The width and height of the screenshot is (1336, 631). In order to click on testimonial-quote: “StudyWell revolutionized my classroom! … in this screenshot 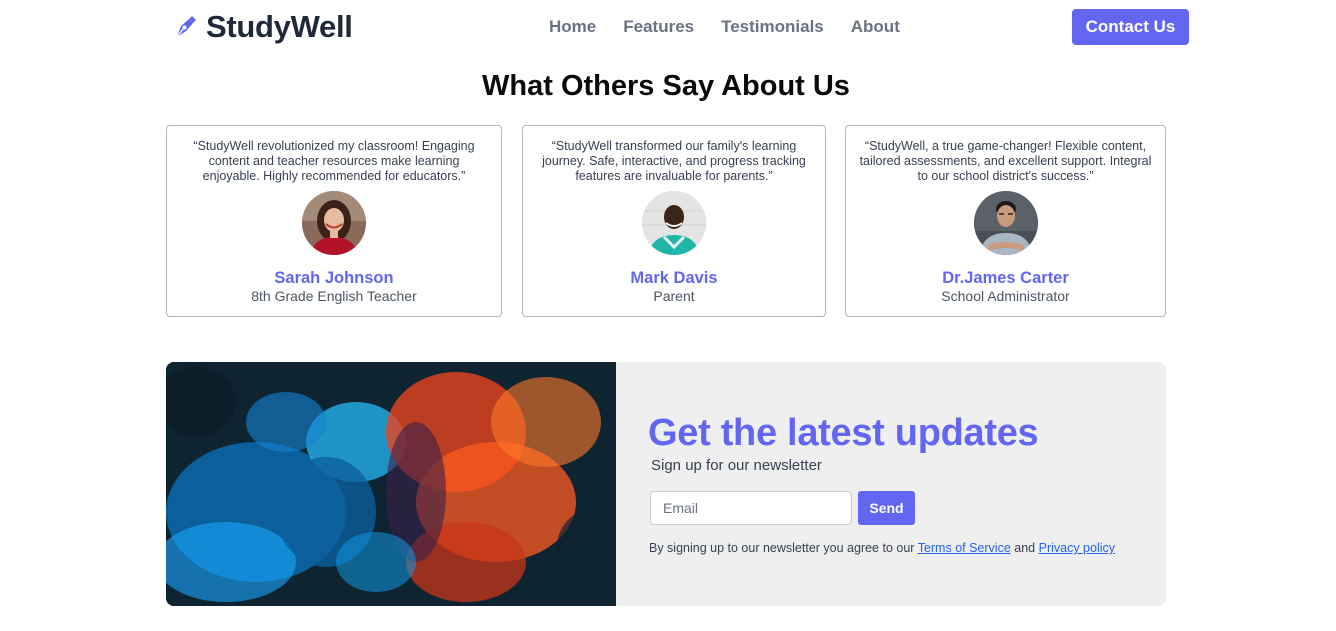, I will do `click(334, 161)`.